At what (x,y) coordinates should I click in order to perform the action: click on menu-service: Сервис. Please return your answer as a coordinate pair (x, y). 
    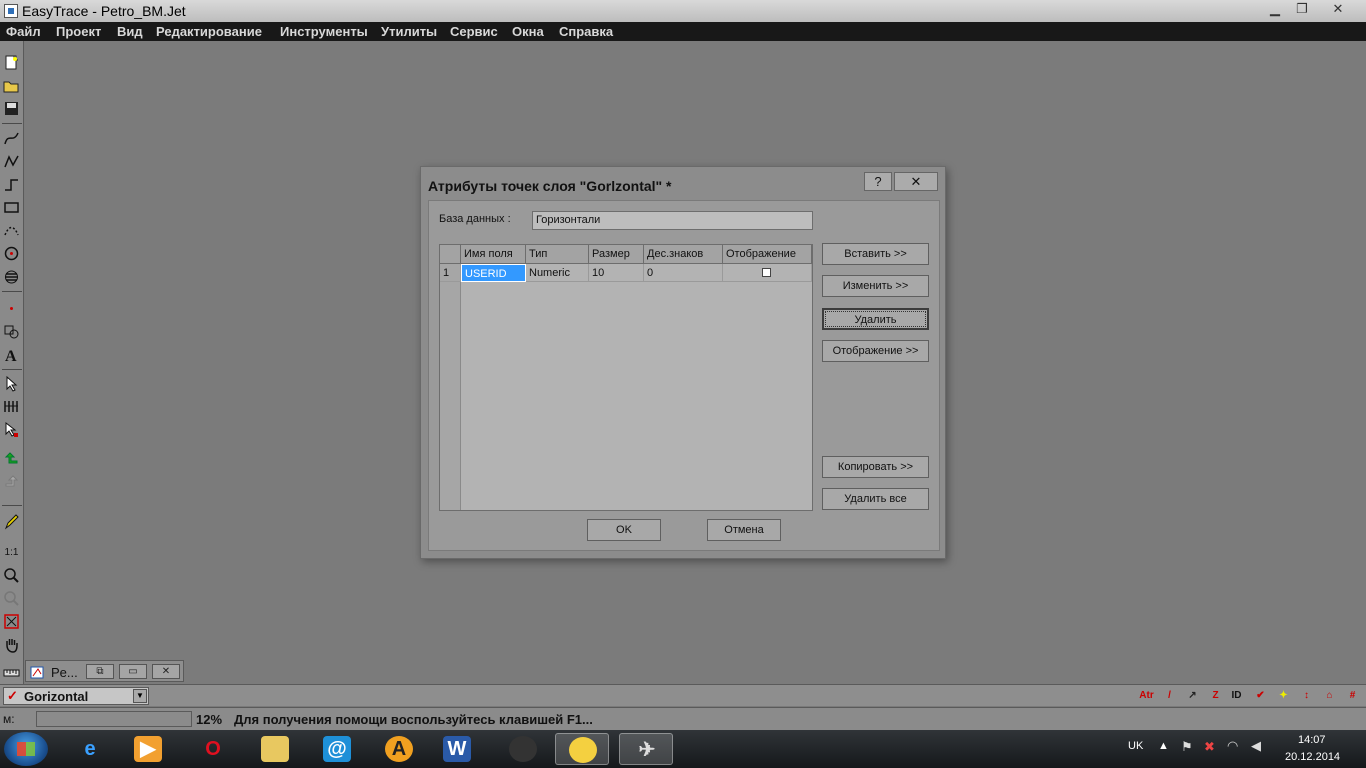
    Looking at the image, I should click on (474, 31).